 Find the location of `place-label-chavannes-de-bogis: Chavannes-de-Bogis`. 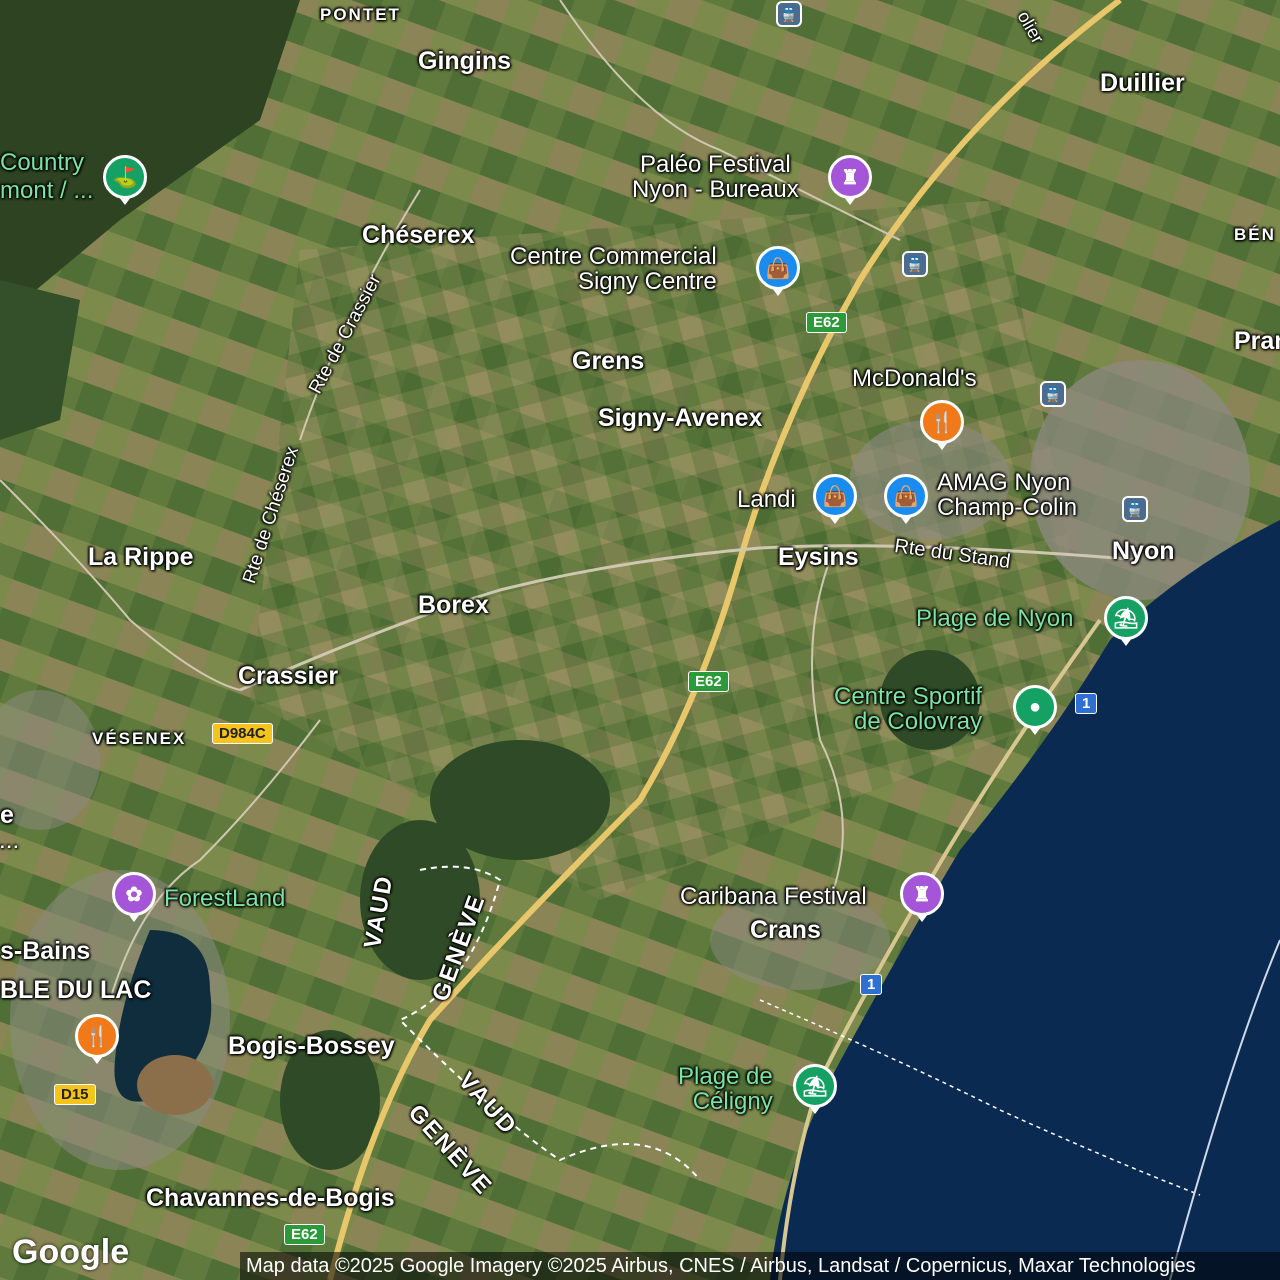

place-label-chavannes-de-bogis: Chavannes-de-Bogis is located at coordinates (270, 1198).